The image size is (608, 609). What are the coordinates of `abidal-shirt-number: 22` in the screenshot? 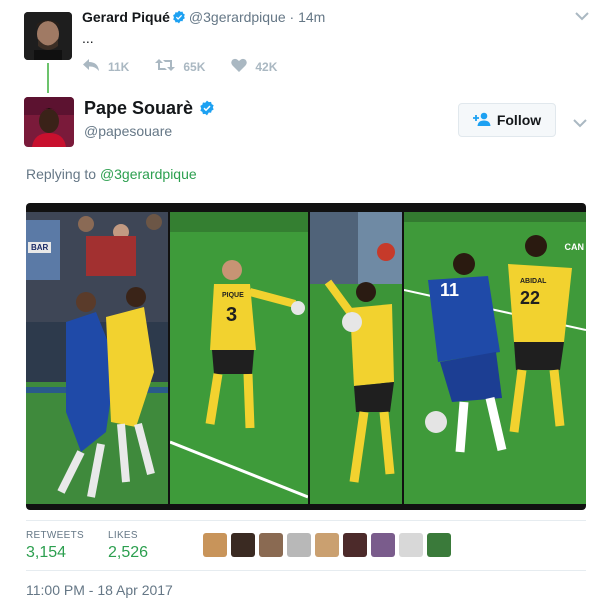 It's located at (530, 298).